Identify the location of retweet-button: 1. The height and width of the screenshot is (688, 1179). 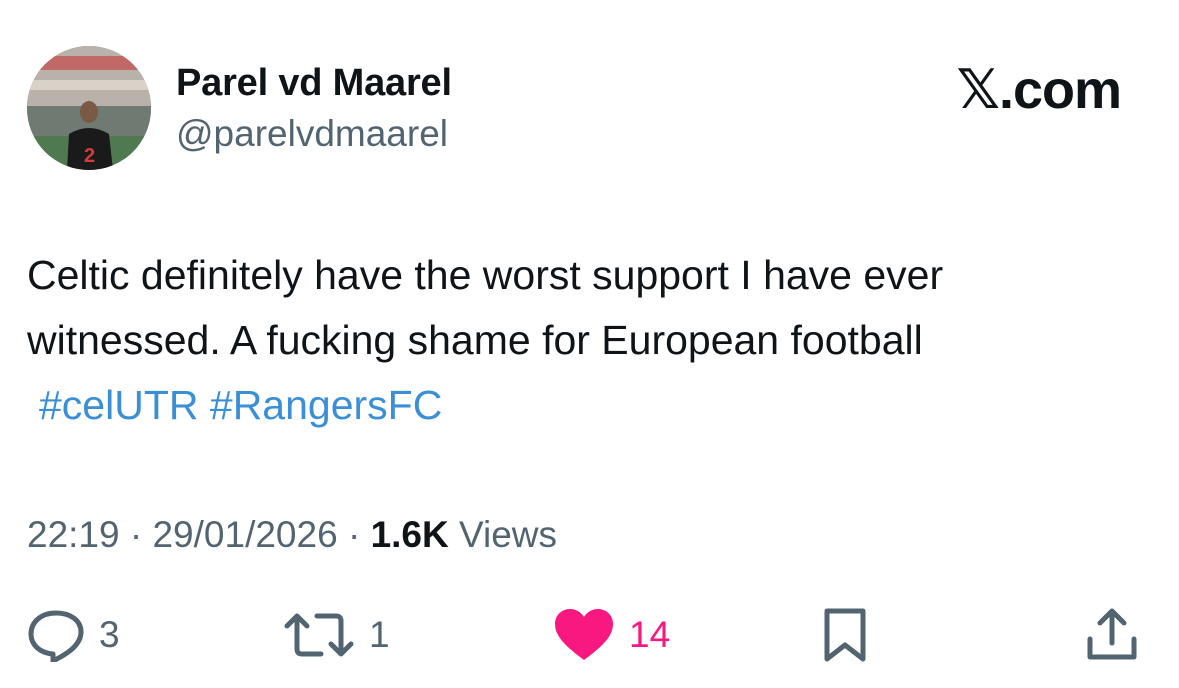
(336, 635).